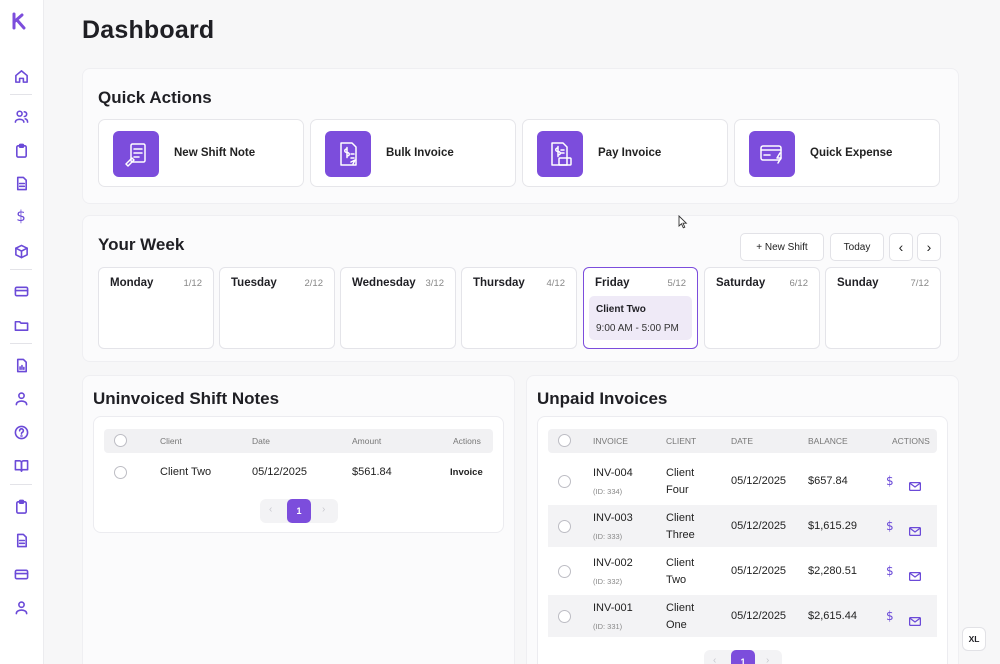 Image resolution: width=1000 pixels, height=664 pixels. Describe the element at coordinates (832, 571) in the screenshot. I see `balance-cell: $2,280.51` at that location.